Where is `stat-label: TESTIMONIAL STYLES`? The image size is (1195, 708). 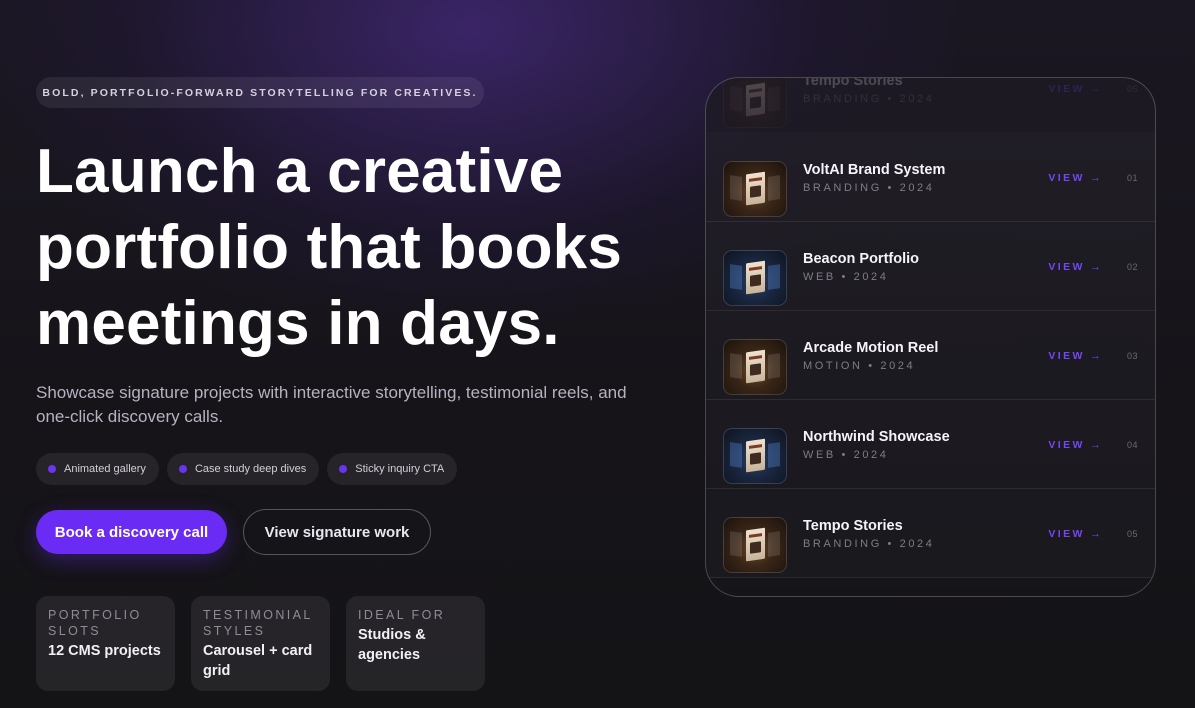
stat-label: TESTIMONIAL STYLES is located at coordinates (258, 623).